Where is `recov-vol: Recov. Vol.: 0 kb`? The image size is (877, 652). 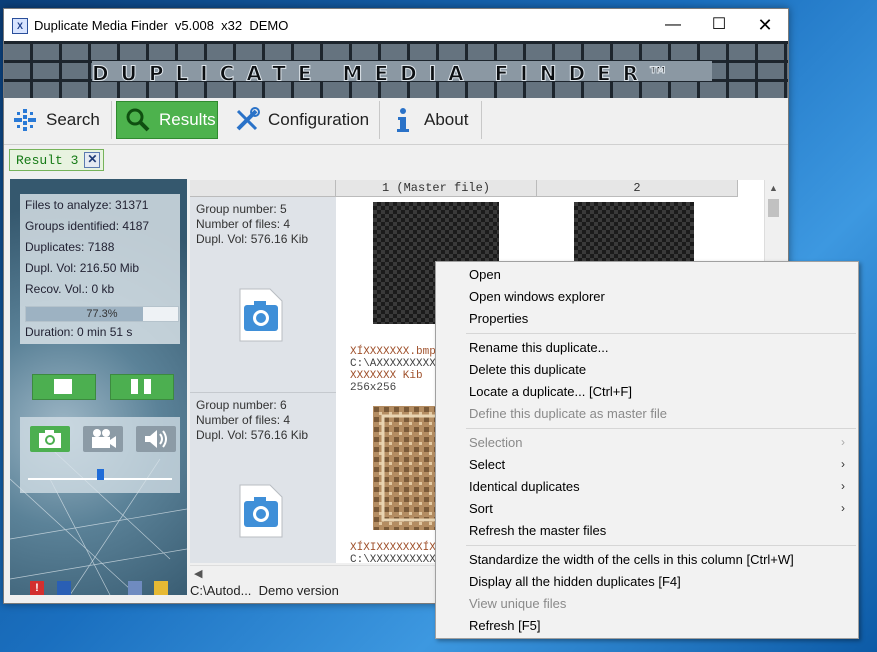
recov-vol: Recov. Vol.: 0 kb is located at coordinates (70, 289).